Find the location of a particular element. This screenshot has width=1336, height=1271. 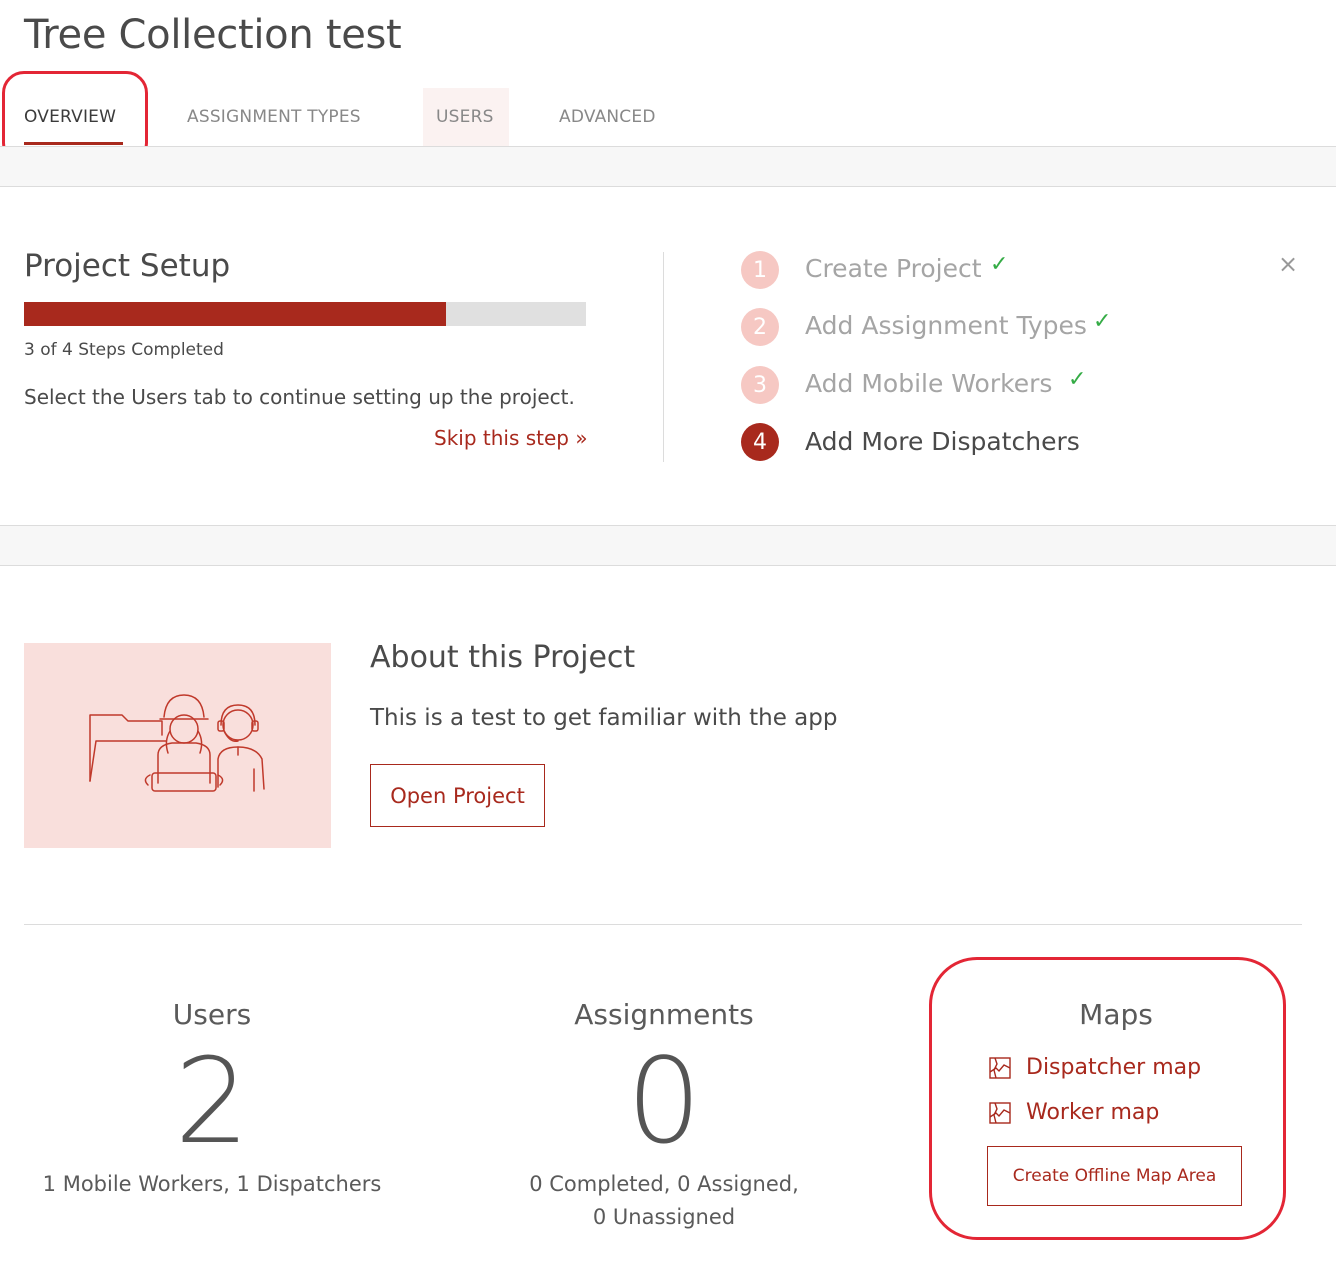

step-3-number: 3 is located at coordinates (760, 385).